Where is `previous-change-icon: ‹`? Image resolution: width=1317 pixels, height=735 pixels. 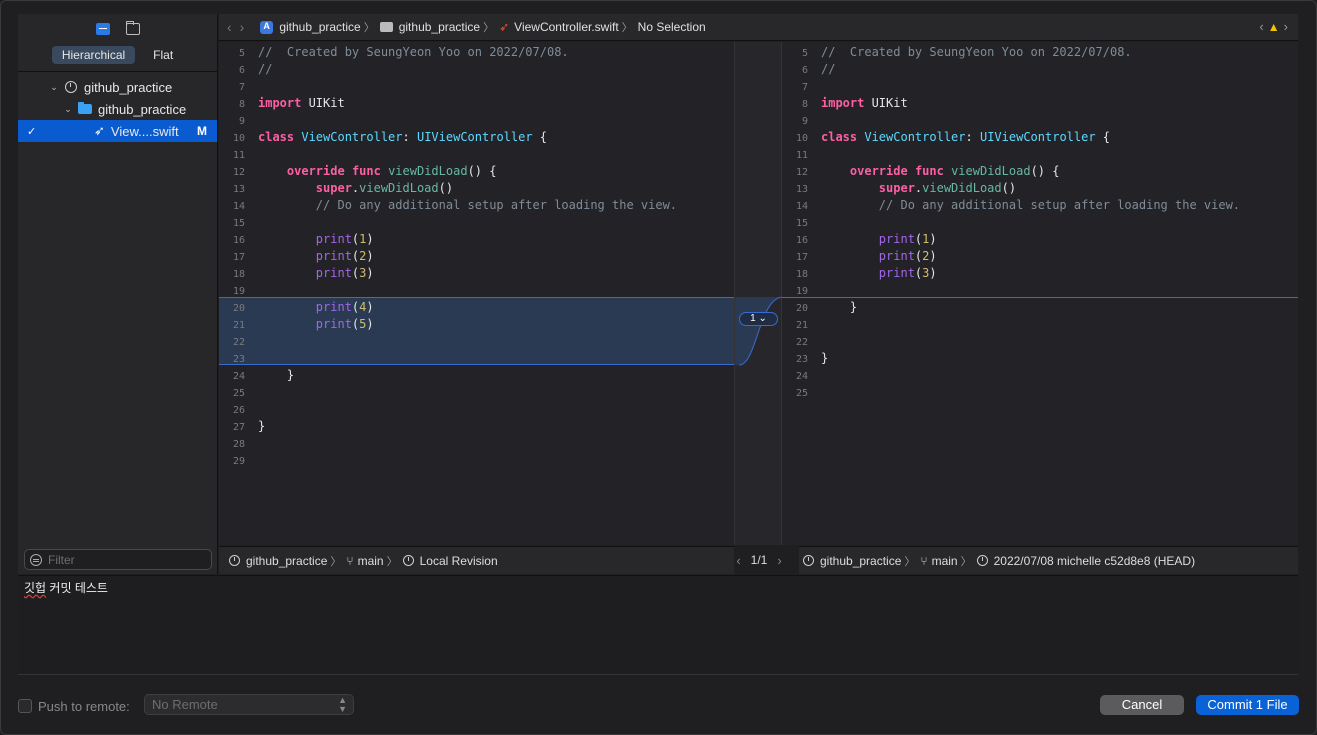 previous-change-icon: ‹ is located at coordinates (738, 560).